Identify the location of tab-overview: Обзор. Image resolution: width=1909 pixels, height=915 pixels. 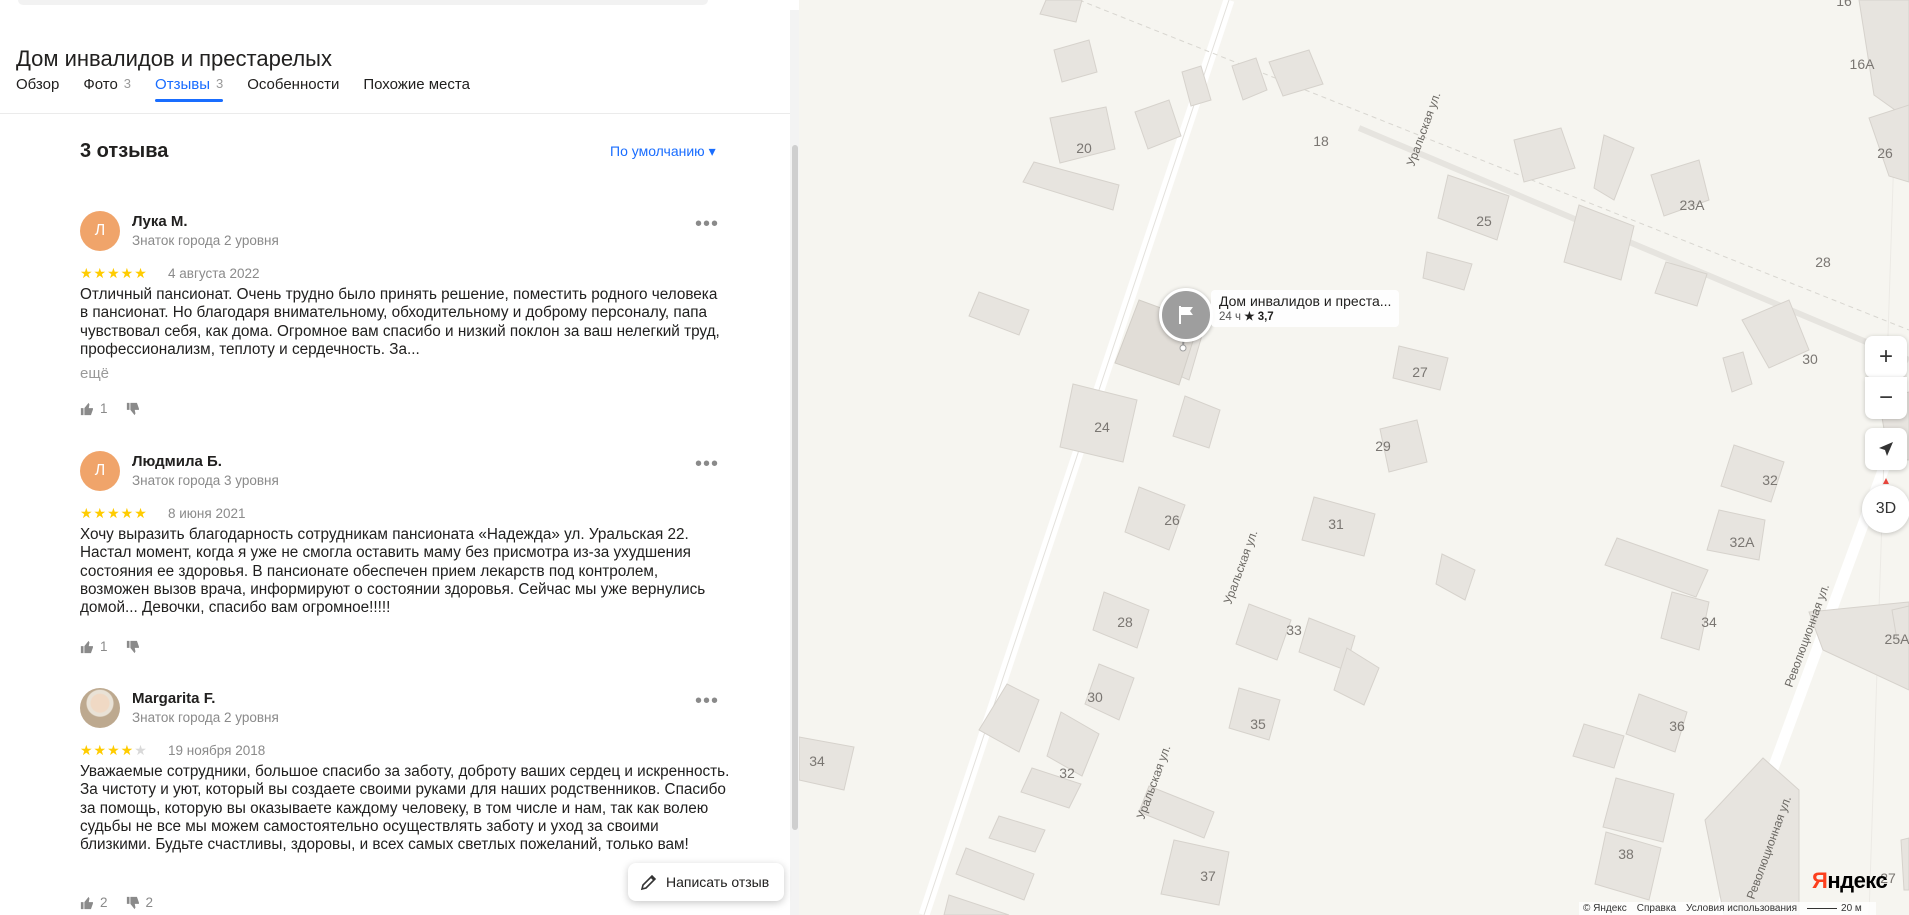
(37, 94).